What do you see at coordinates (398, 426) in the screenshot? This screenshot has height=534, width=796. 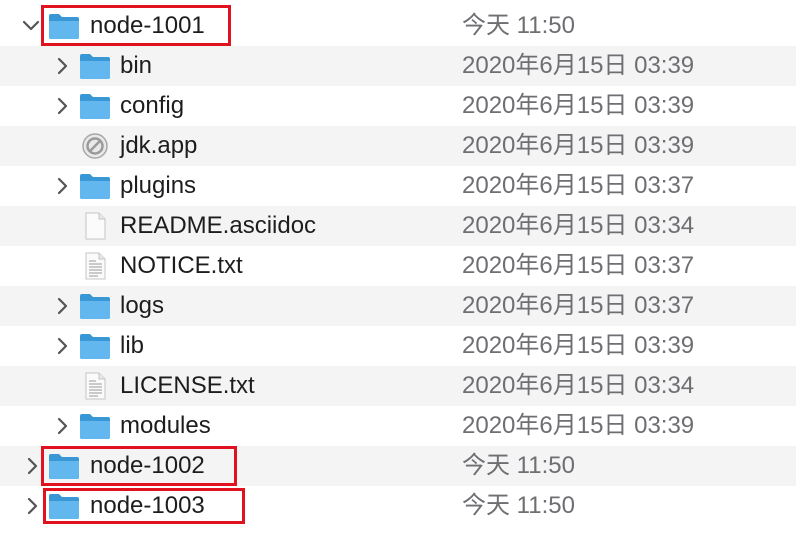 I see `list-item-modules: modules 2020年6月15日 03:39` at bounding box center [398, 426].